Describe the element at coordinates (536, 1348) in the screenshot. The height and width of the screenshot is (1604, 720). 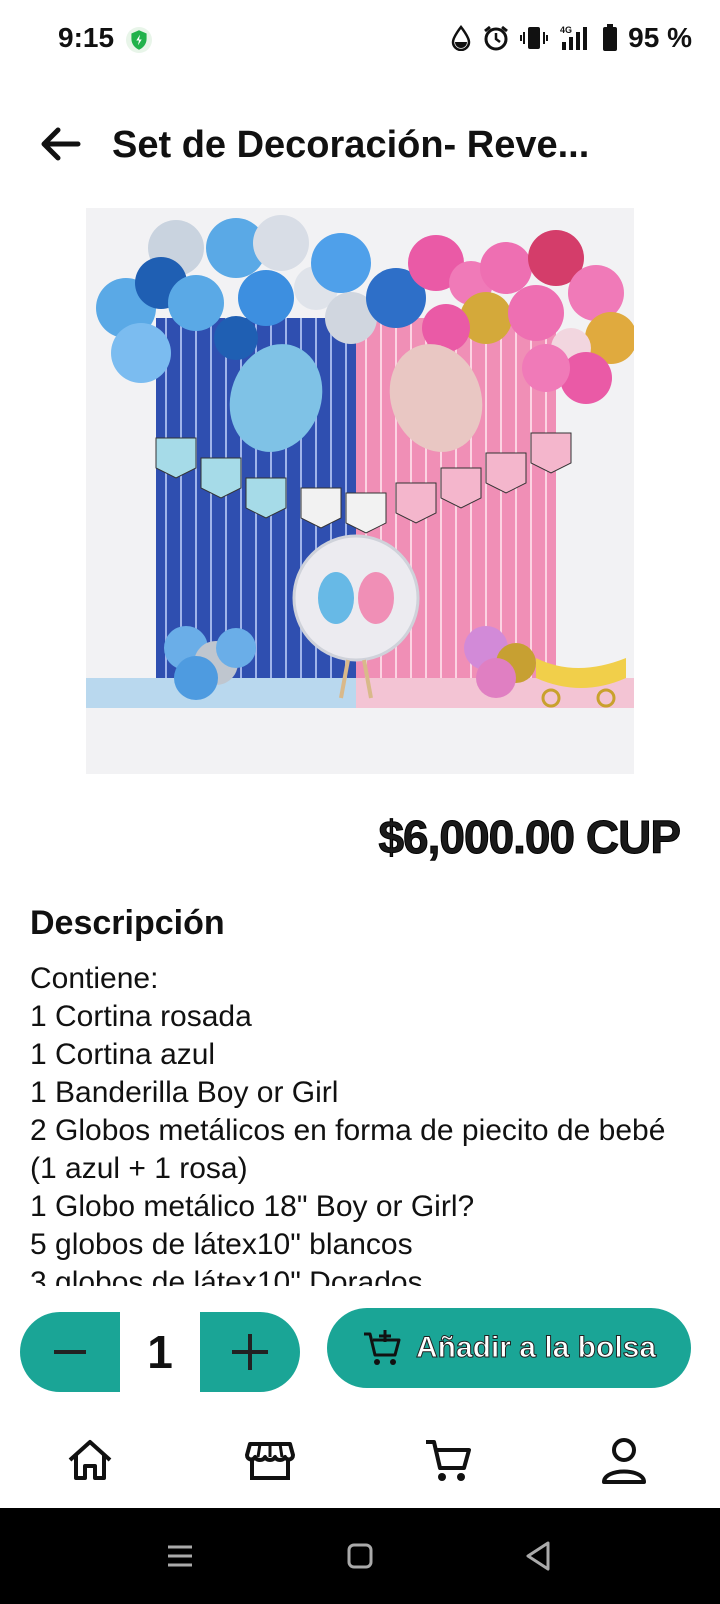
I see `add-to-bag-label: Añadir a la bolsa` at that location.